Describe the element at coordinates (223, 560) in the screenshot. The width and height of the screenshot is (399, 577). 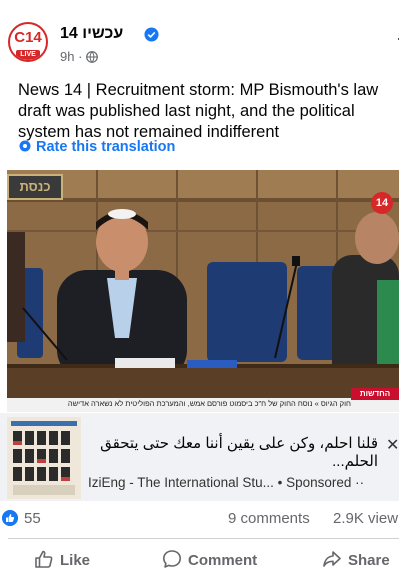
I see `comment-label: Comment` at that location.